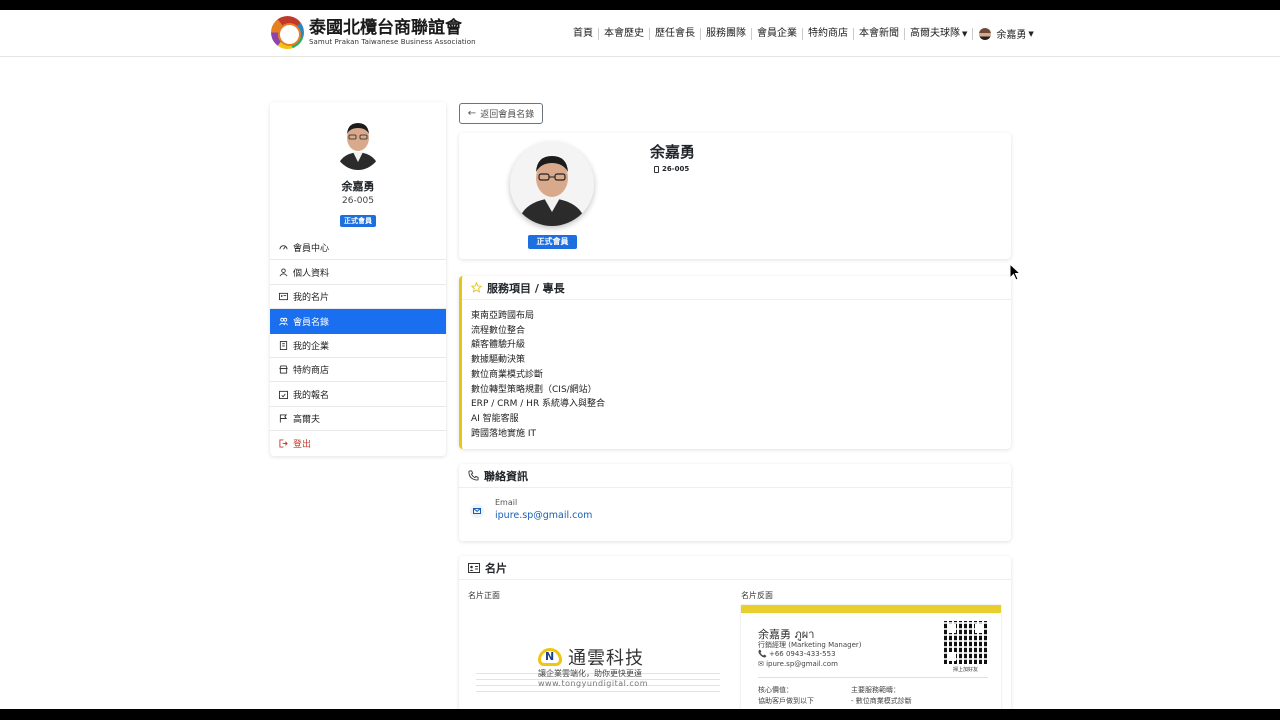 Image resolution: width=1280 pixels, height=720 pixels. What do you see at coordinates (1015, 272) in the screenshot?
I see `mouse-cursor-icon` at bounding box center [1015, 272].